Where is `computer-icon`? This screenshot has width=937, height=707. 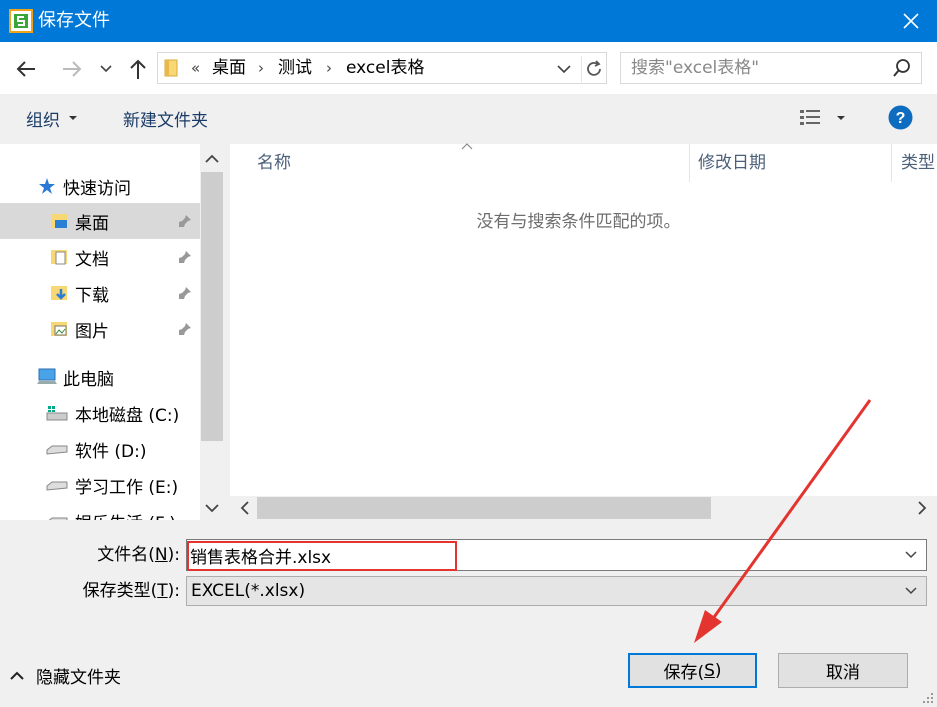 computer-icon is located at coordinates (47, 376).